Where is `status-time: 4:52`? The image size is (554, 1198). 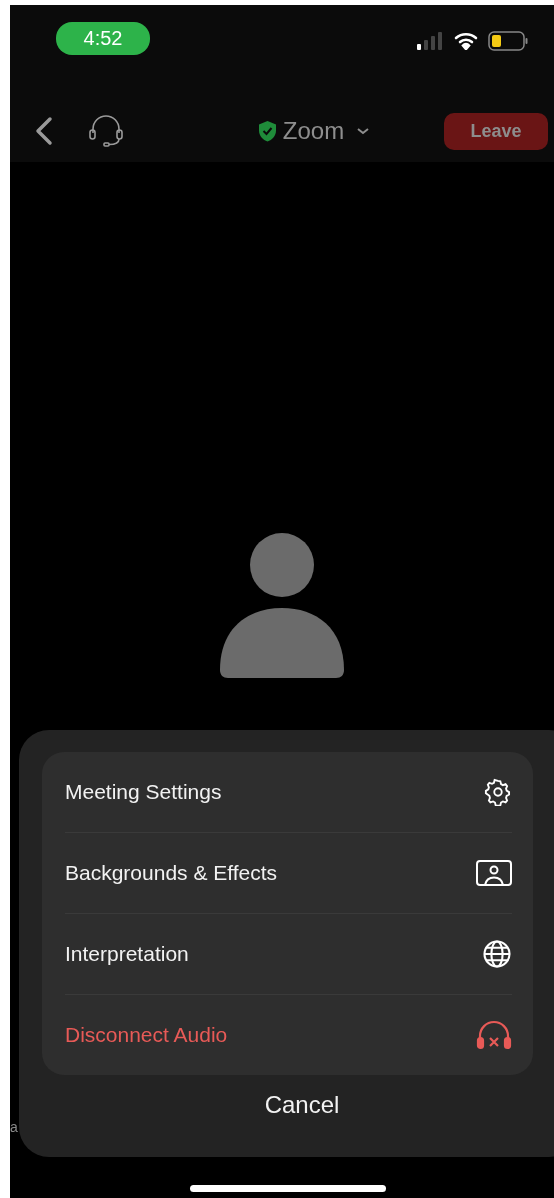
status-time: 4:52 is located at coordinates (103, 38).